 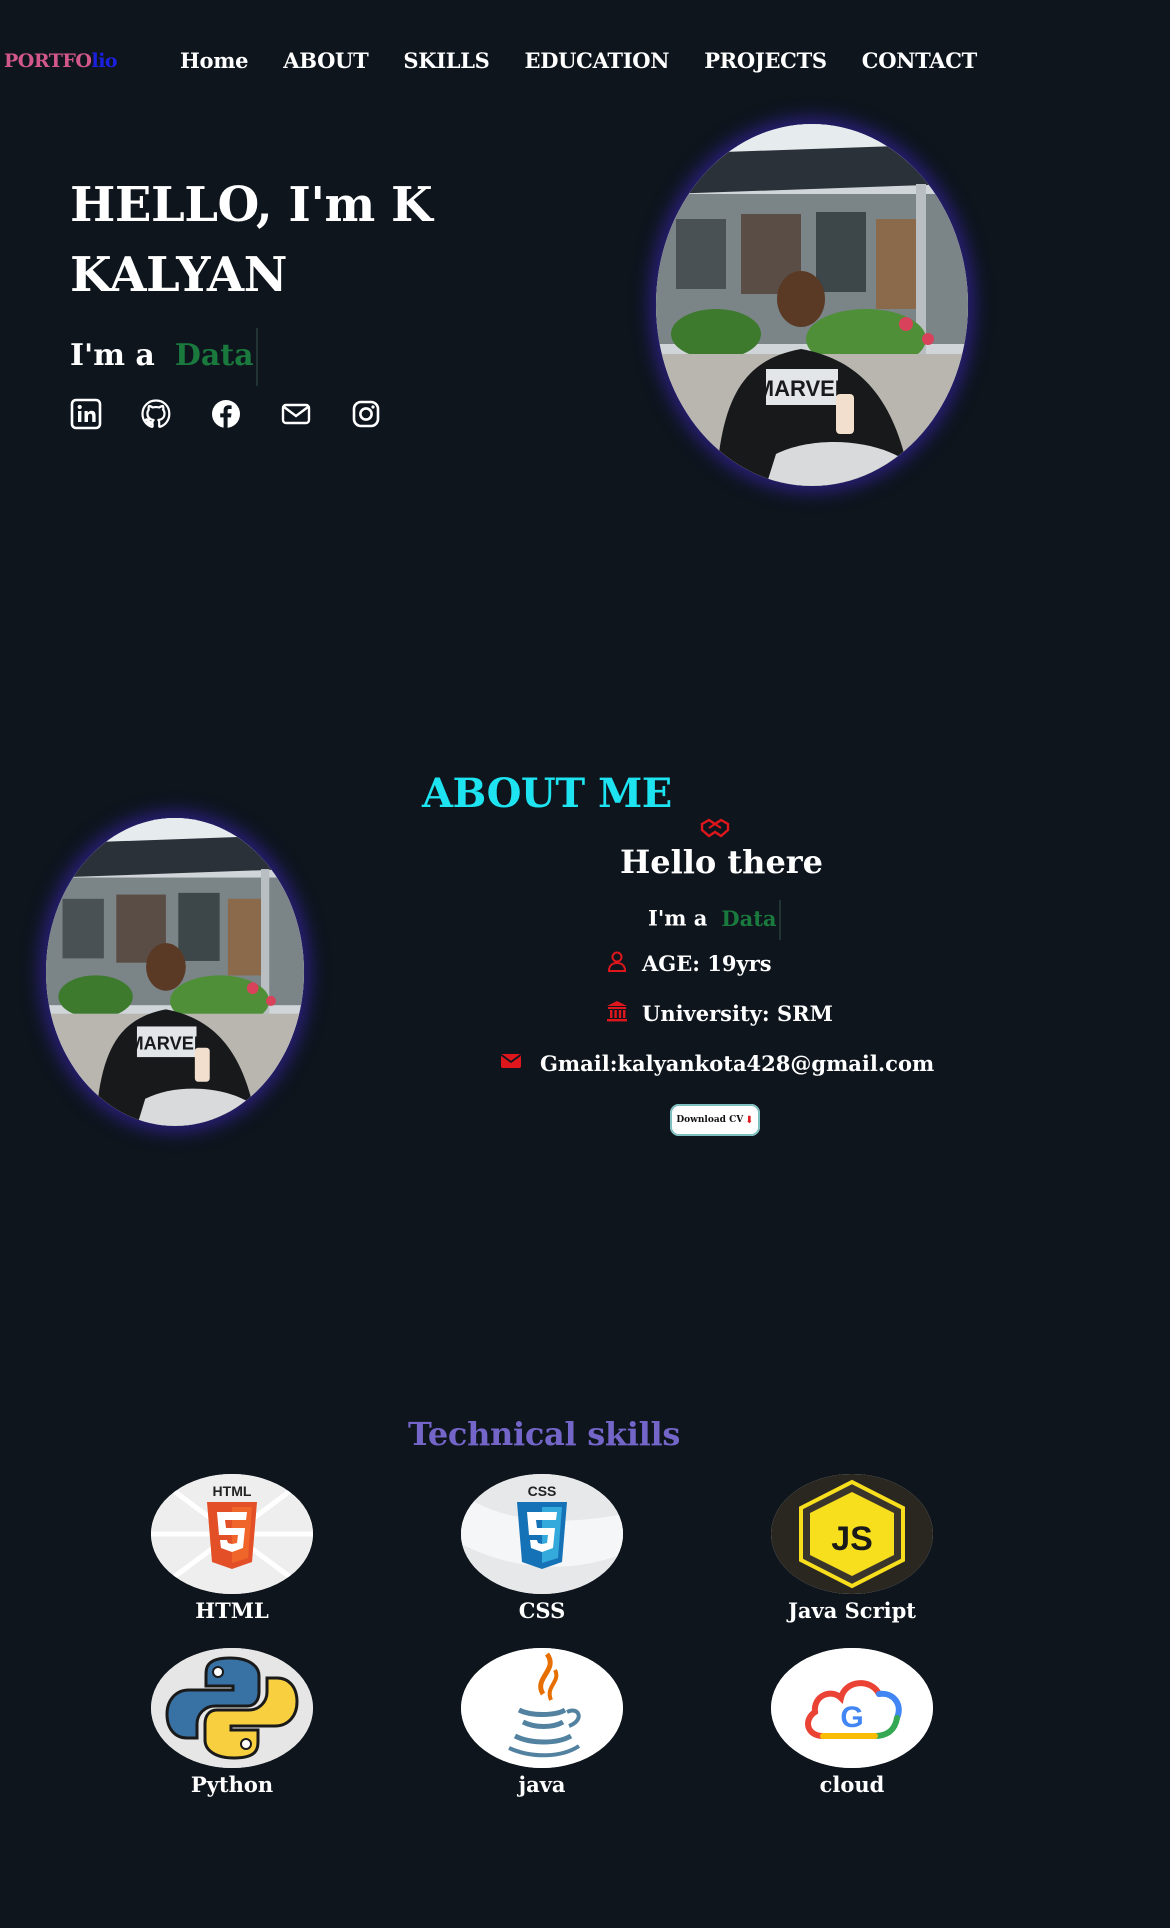 I want to click on google-cloud-icon: G, so click(x=852, y=1708).